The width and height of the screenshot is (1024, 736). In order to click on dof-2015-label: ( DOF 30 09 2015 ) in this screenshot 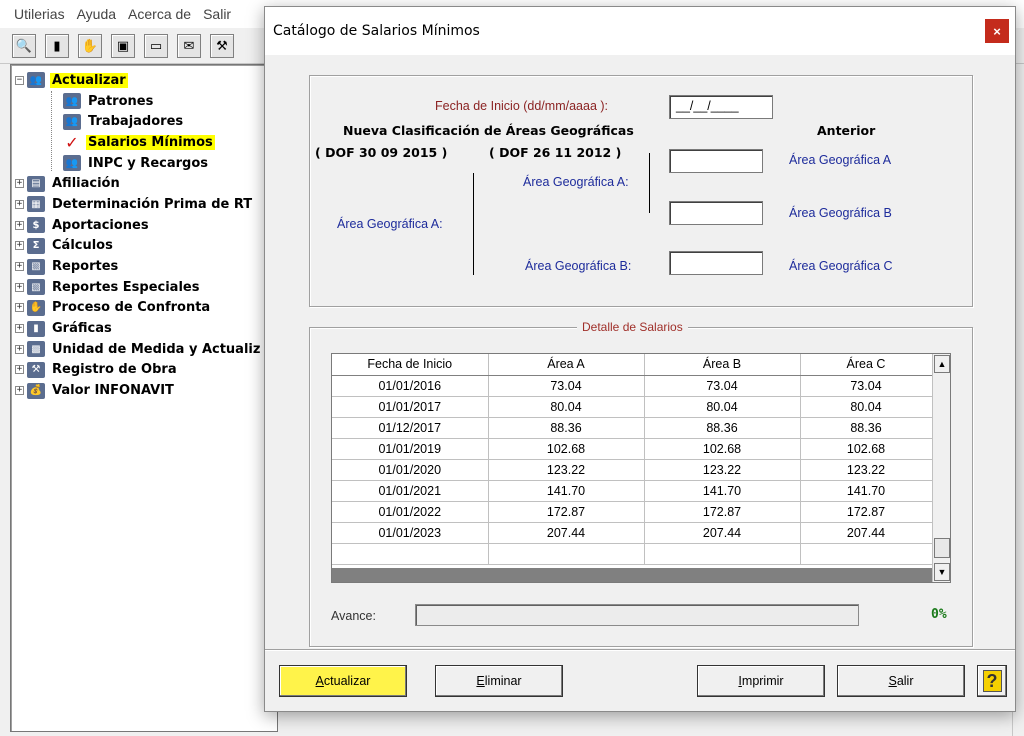, I will do `click(381, 152)`.